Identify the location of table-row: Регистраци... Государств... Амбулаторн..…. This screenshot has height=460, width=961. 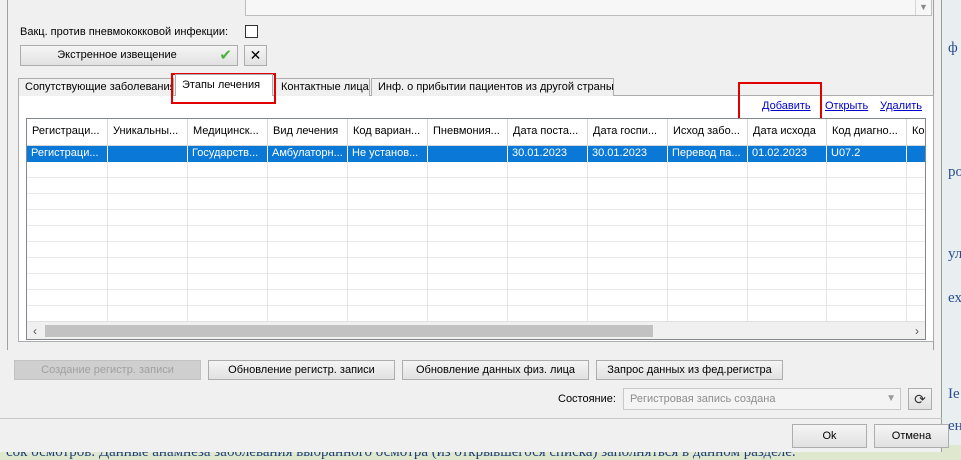
(476, 154).